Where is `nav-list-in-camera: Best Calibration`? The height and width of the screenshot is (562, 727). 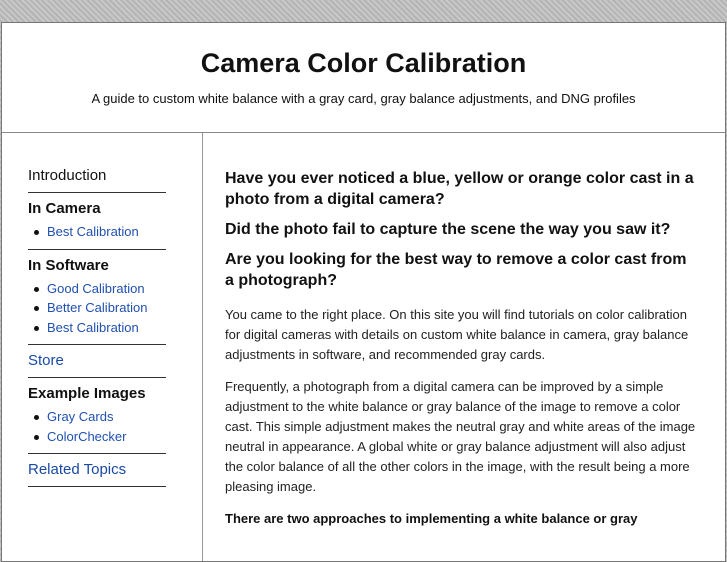 nav-list-in-camera: Best Calibration is located at coordinates (97, 232).